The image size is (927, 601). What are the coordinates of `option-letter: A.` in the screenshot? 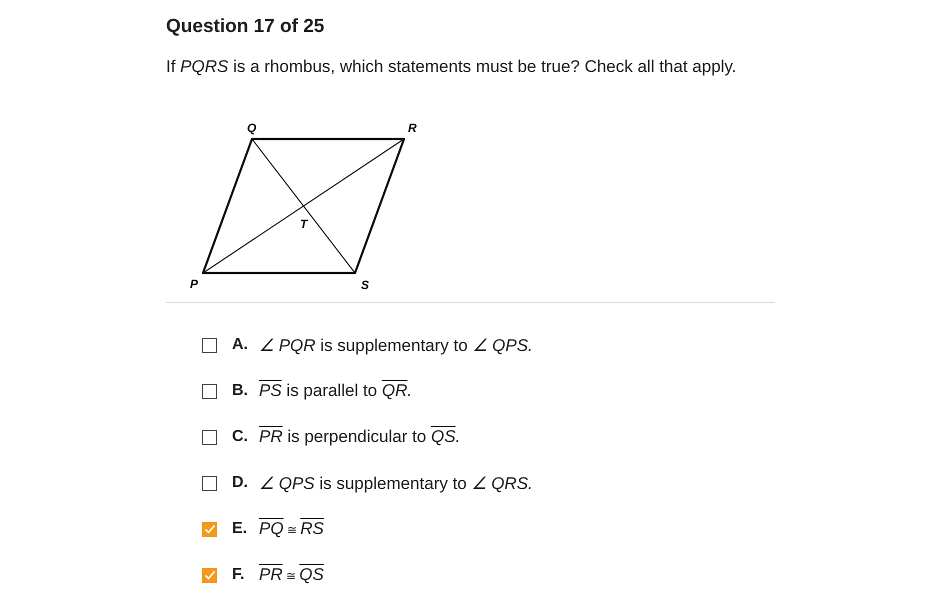 It's located at (240, 345).